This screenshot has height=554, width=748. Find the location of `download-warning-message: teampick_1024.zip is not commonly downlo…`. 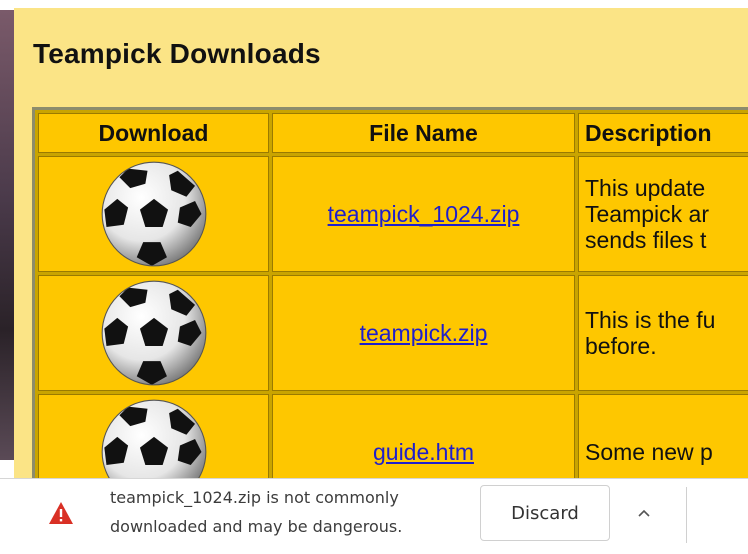

download-warning-message: teampick_1024.zip is not commonly downlo… is located at coordinates (290, 512).